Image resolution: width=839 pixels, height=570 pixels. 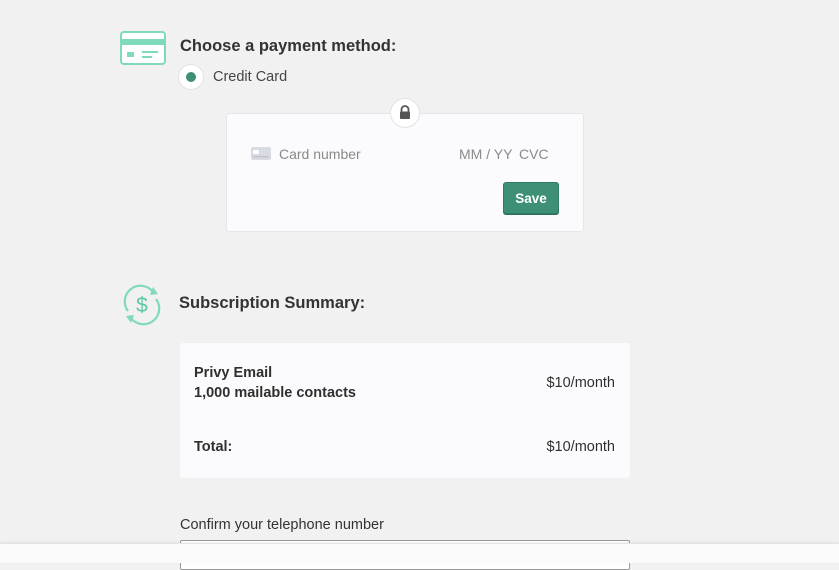 I want to click on subscription-summary-title: Subscription Summary:, so click(x=272, y=303).